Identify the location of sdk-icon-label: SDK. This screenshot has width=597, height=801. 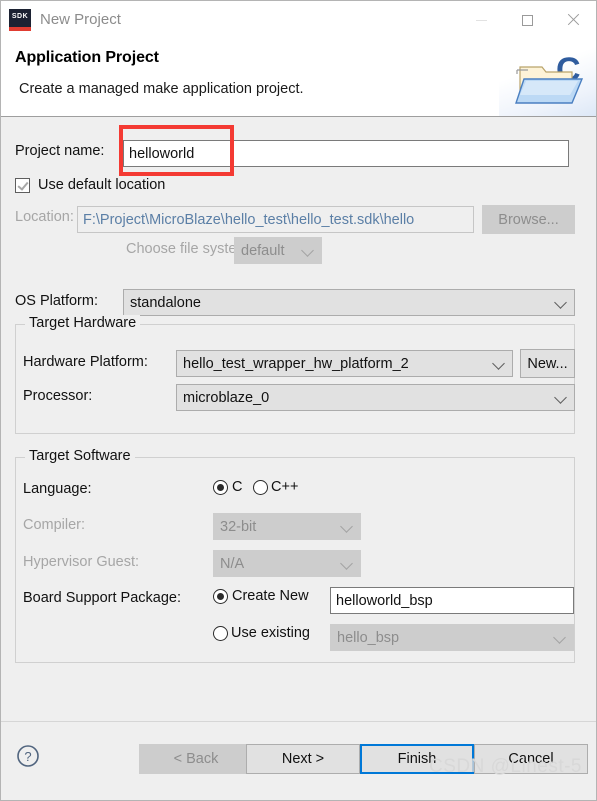
(20, 16).